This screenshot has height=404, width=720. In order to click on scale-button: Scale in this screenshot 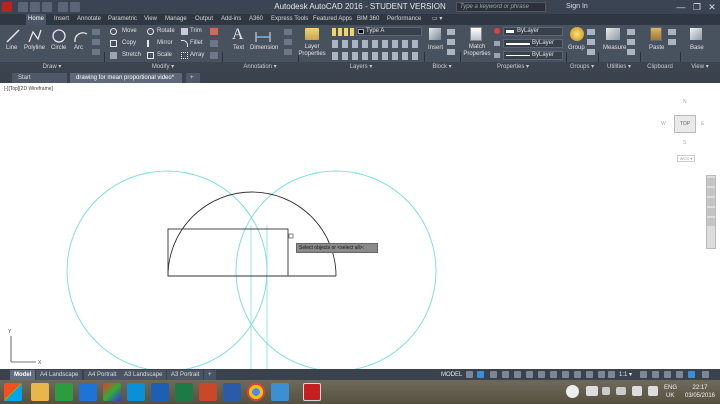, I will do `click(164, 55)`.